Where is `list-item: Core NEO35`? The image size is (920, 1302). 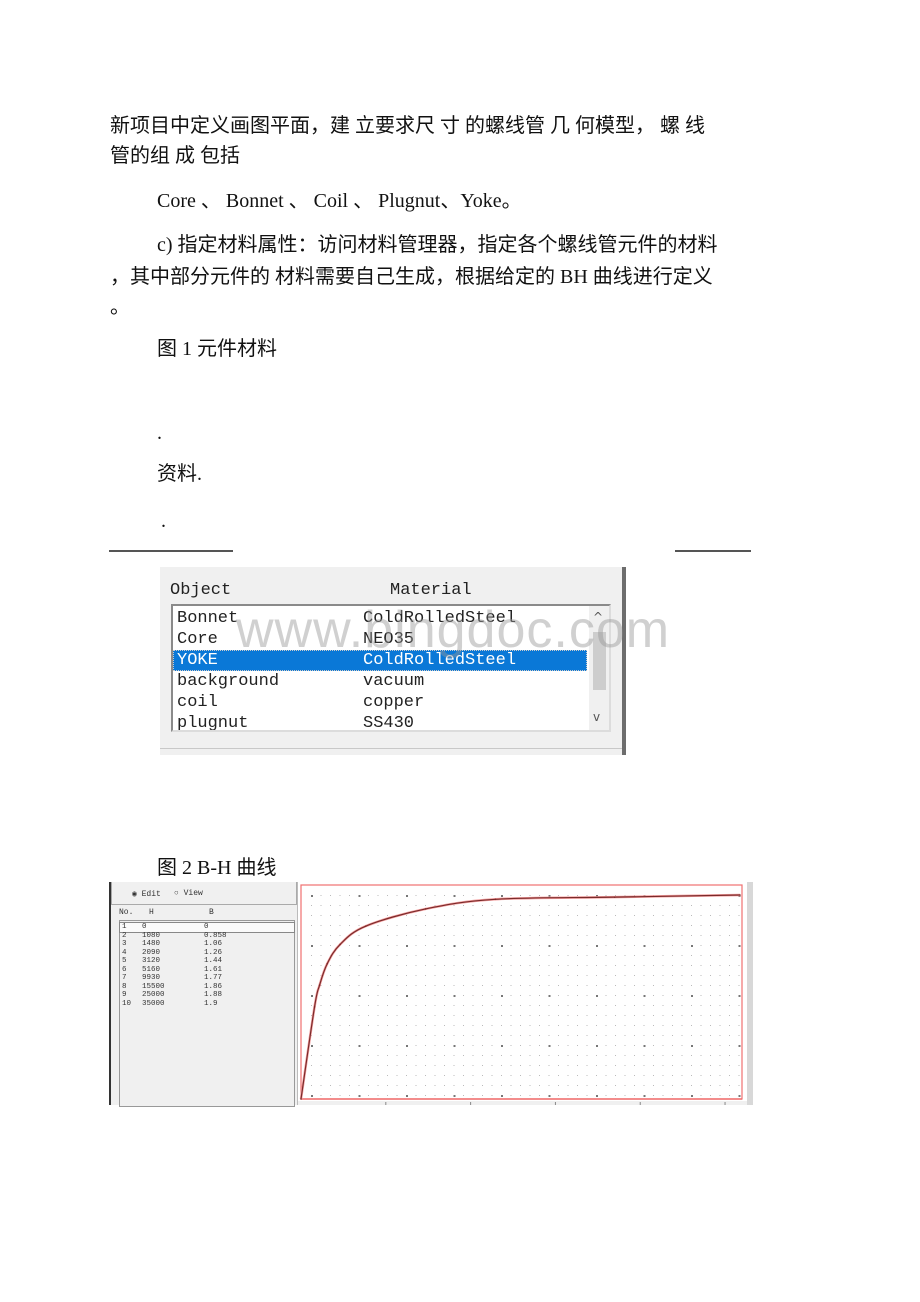 list-item: Core NEO35 is located at coordinates (380, 639).